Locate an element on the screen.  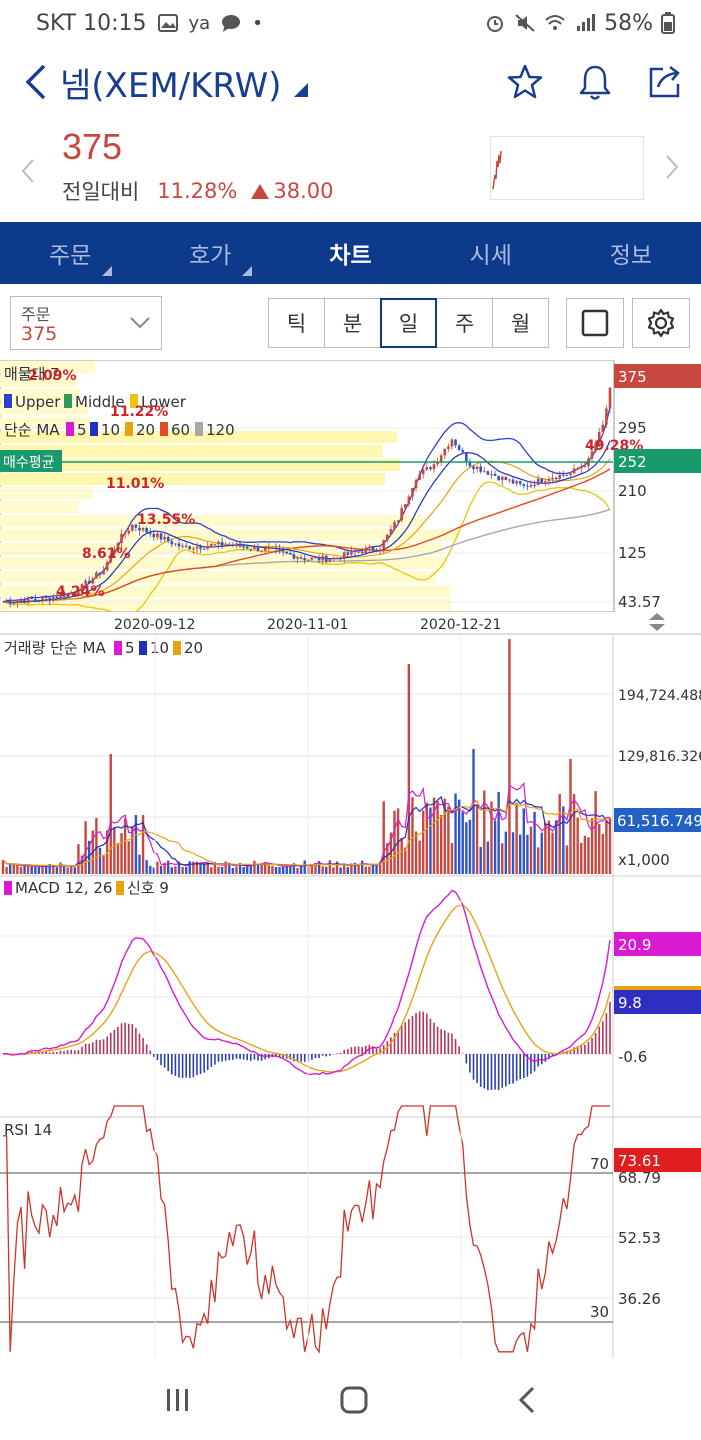
tab-chart: 차트 is located at coordinates (350, 253).